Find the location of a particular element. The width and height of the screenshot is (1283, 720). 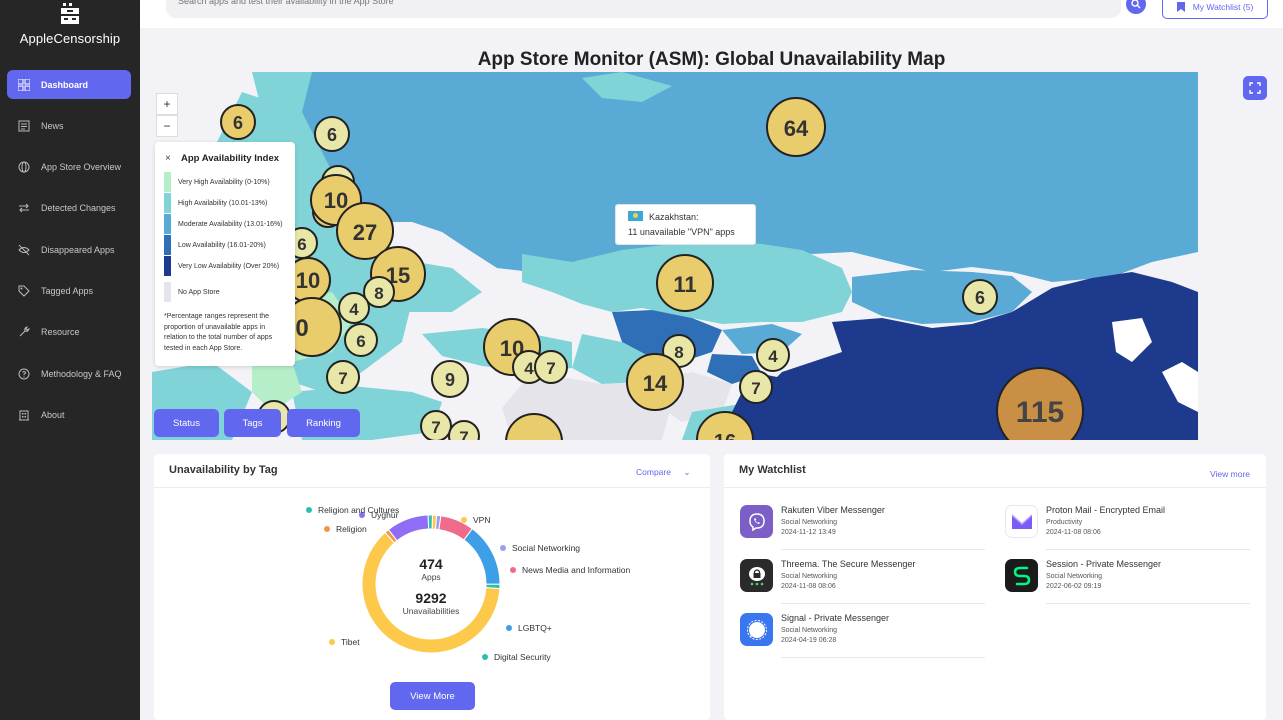

sidebar-item-methodology-faq: Methodology & FAQ is located at coordinates (69, 373).